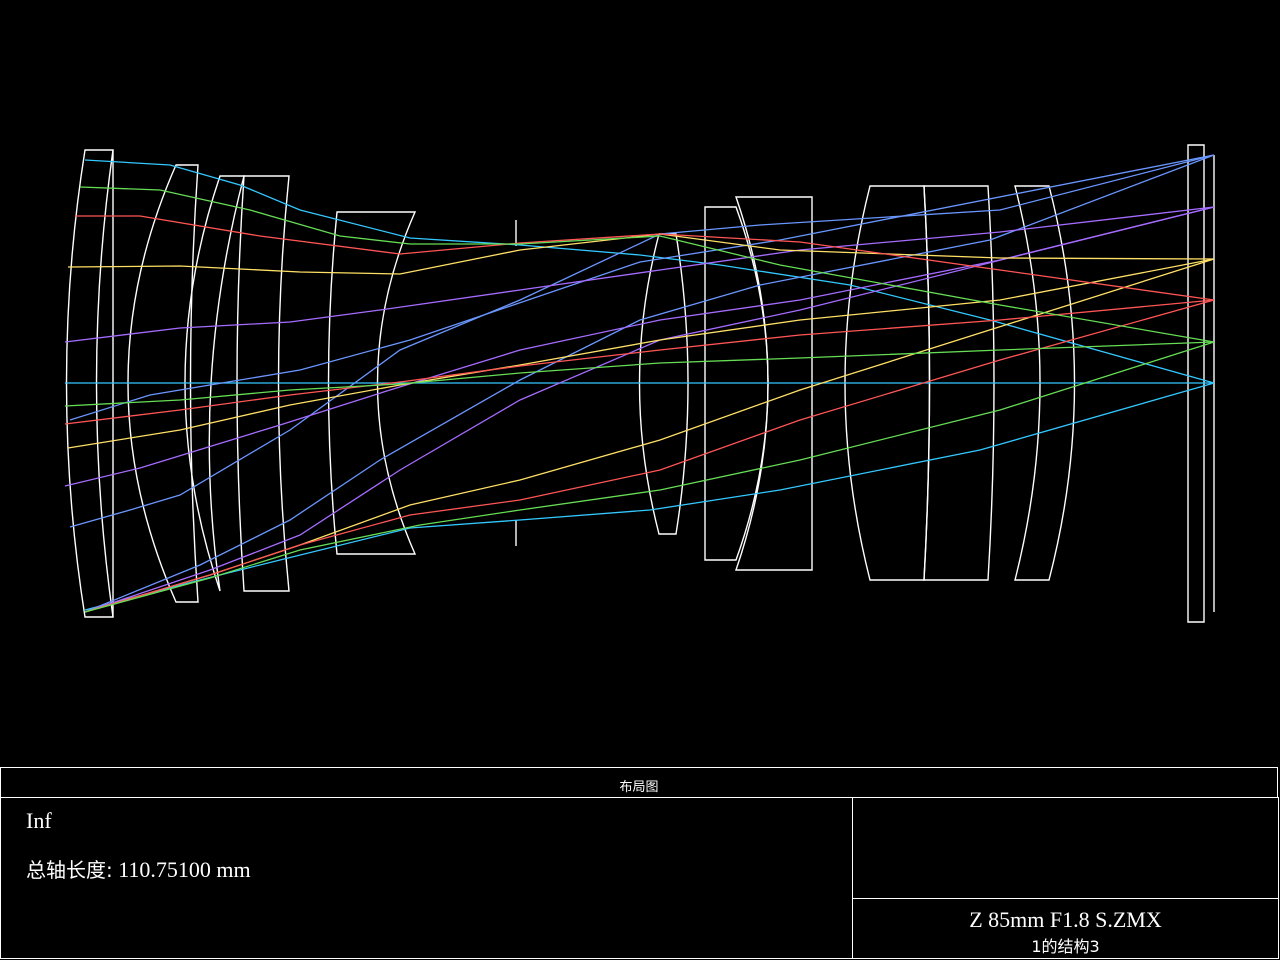 This screenshot has width=1280, height=960. Describe the element at coordinates (1065, 848) in the screenshot. I see `file-panel-blank` at that location.